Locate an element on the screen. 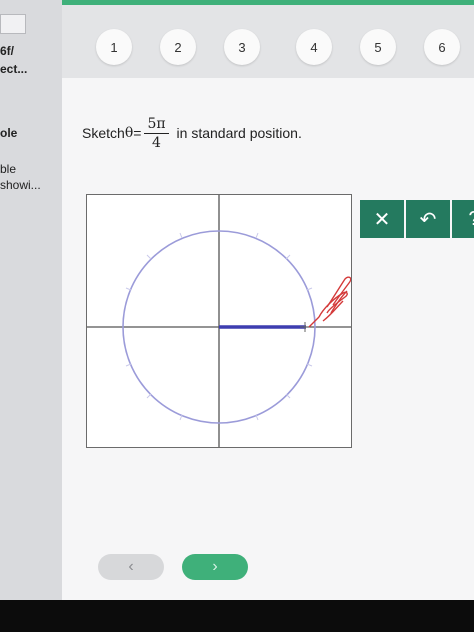  prompt-prefix: Sketch is located at coordinates (103, 133).